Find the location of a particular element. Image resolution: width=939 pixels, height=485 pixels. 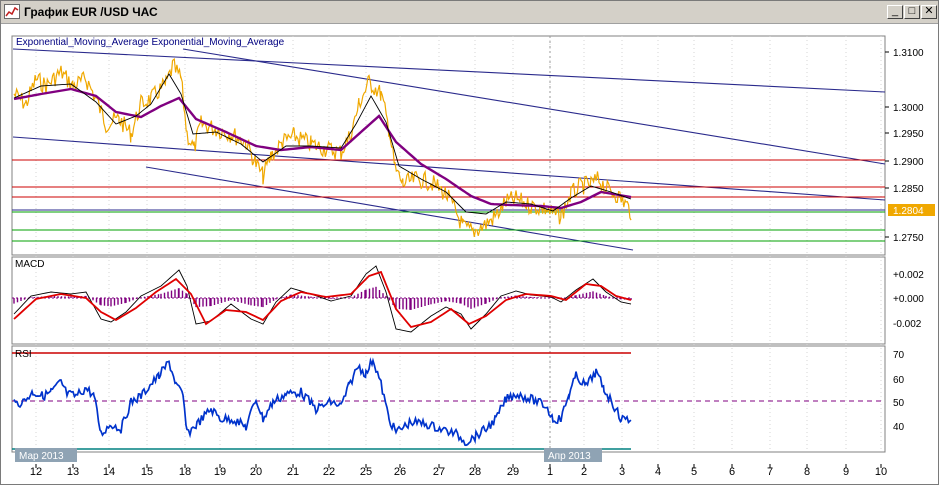

chart-app-icon is located at coordinates (12, 11).